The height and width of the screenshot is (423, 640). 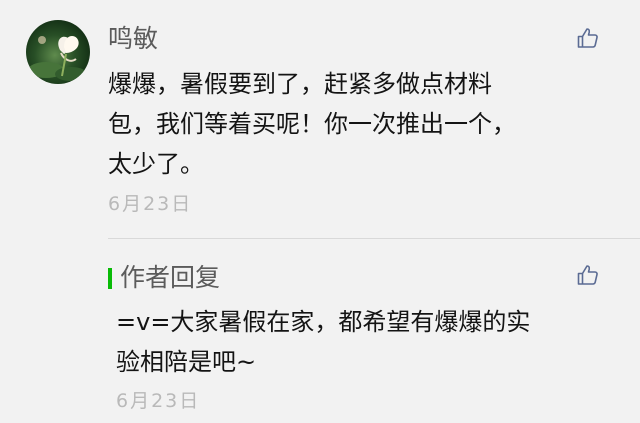 What do you see at coordinates (158, 401) in the screenshot?
I see `reply-date: 6月23日` at bounding box center [158, 401].